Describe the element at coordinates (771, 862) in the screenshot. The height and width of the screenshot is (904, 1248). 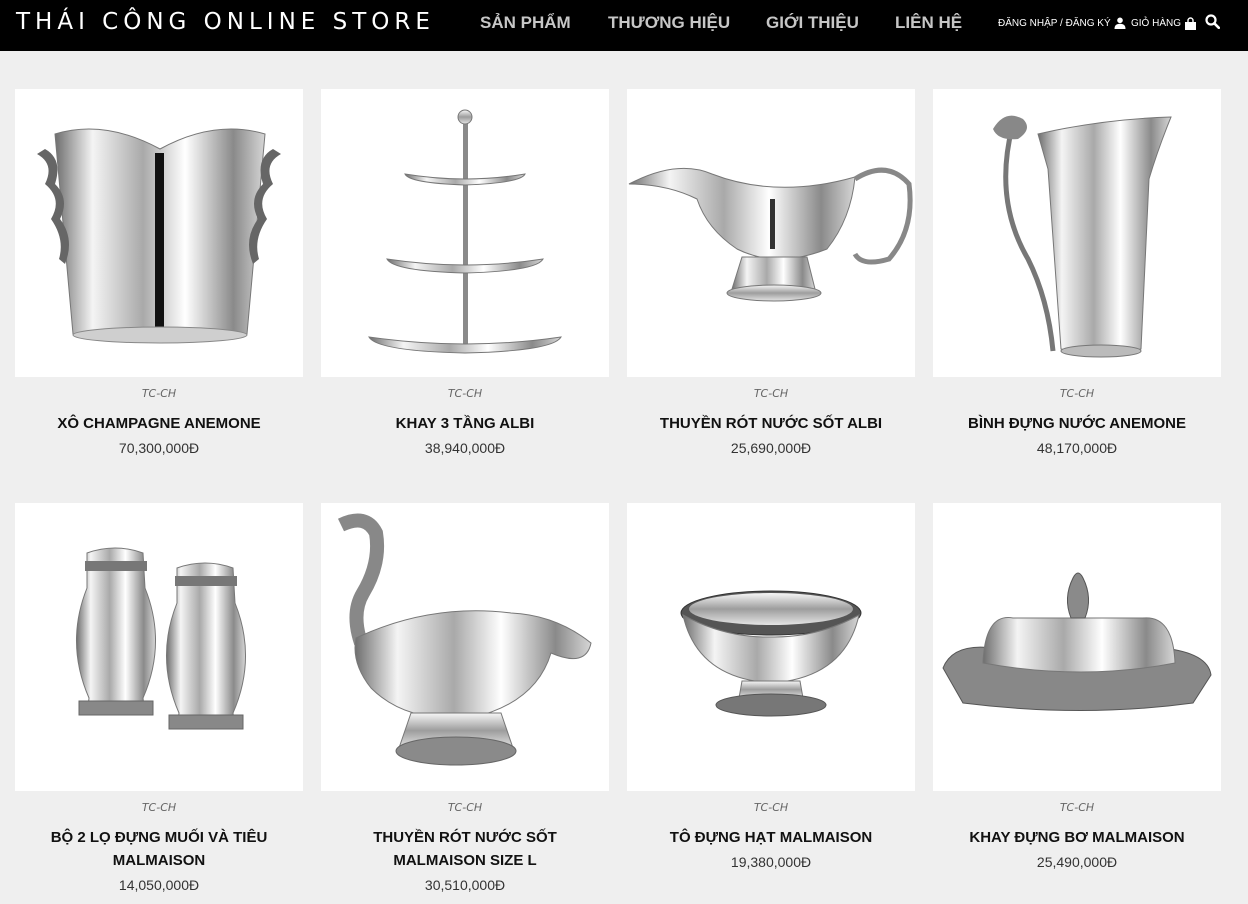
I see `product-price: 19,380,000Đ` at that location.